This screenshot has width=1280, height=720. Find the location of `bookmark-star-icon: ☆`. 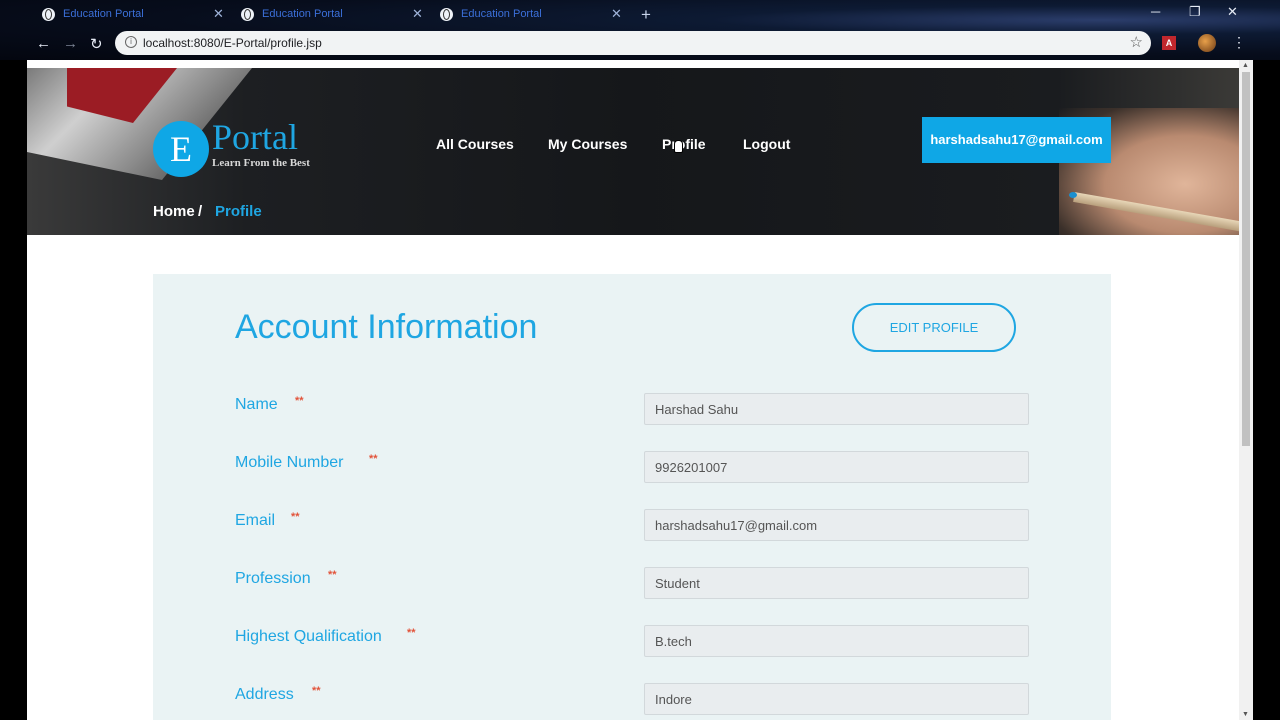

bookmark-star-icon: ☆ is located at coordinates (1136, 42).